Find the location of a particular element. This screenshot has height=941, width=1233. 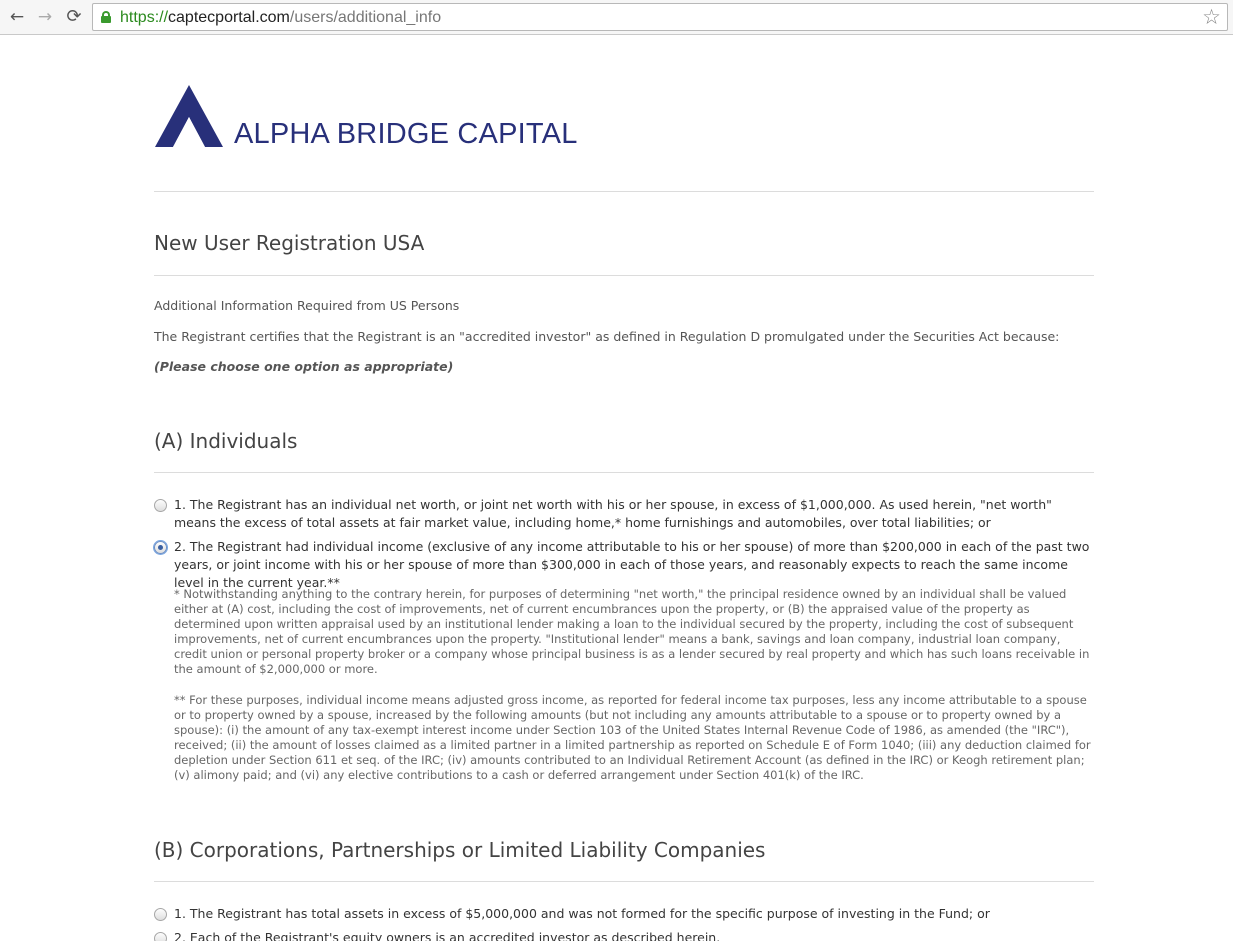

forward-arrow-icon: → is located at coordinates (45, 17).